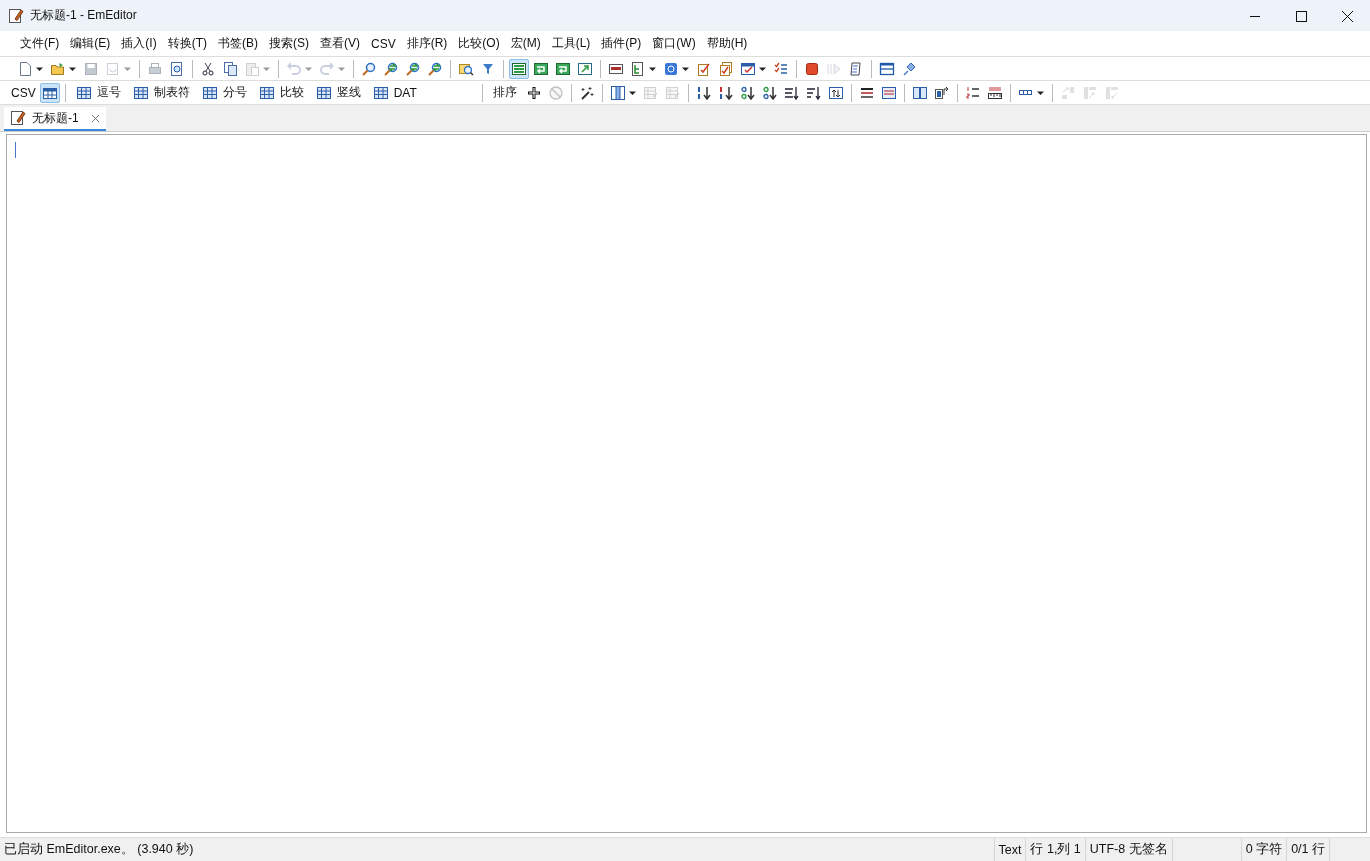  Describe the element at coordinates (1128, 849) in the screenshot. I see `status-field: UTF-8 无签名` at that location.